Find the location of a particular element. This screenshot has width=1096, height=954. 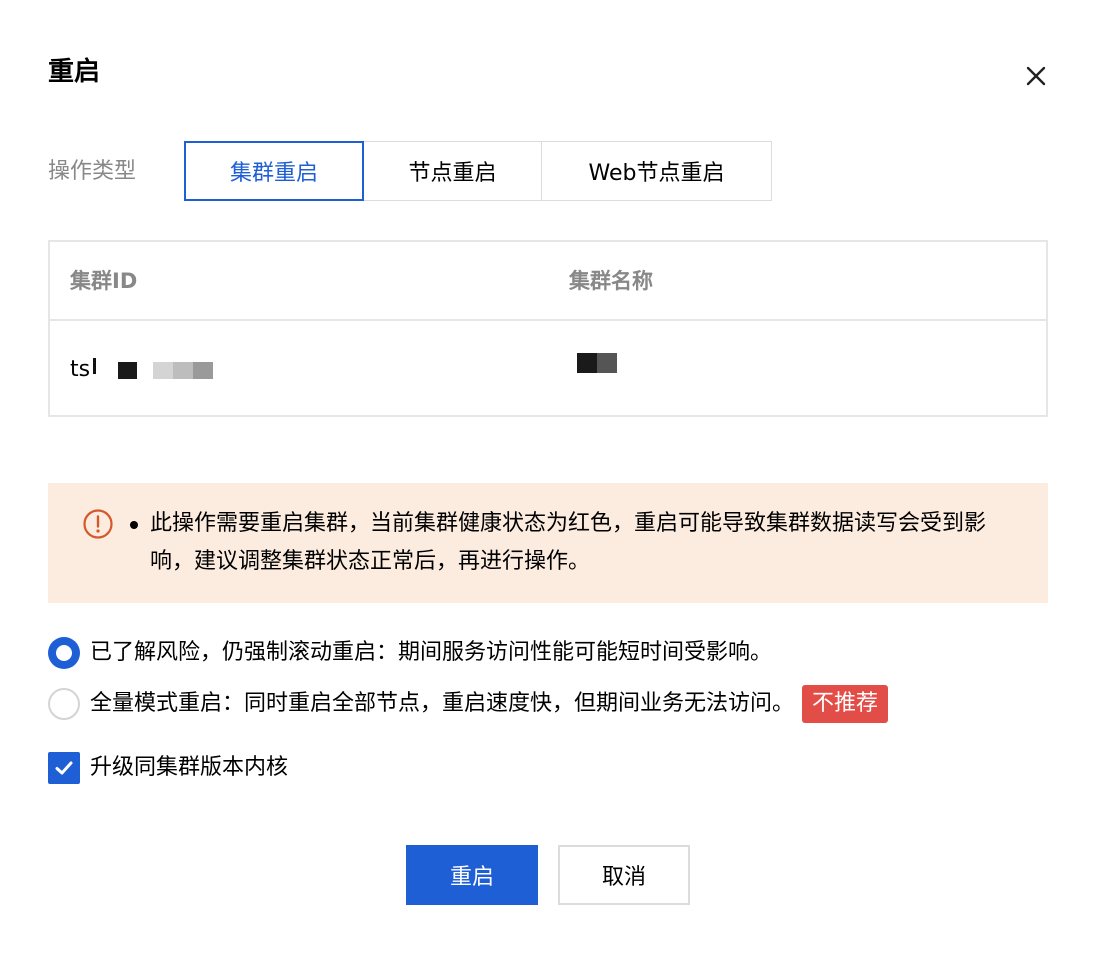

operation-type-segmented-control: 集群重启 节点重启 Web节点重启 is located at coordinates (478, 171).